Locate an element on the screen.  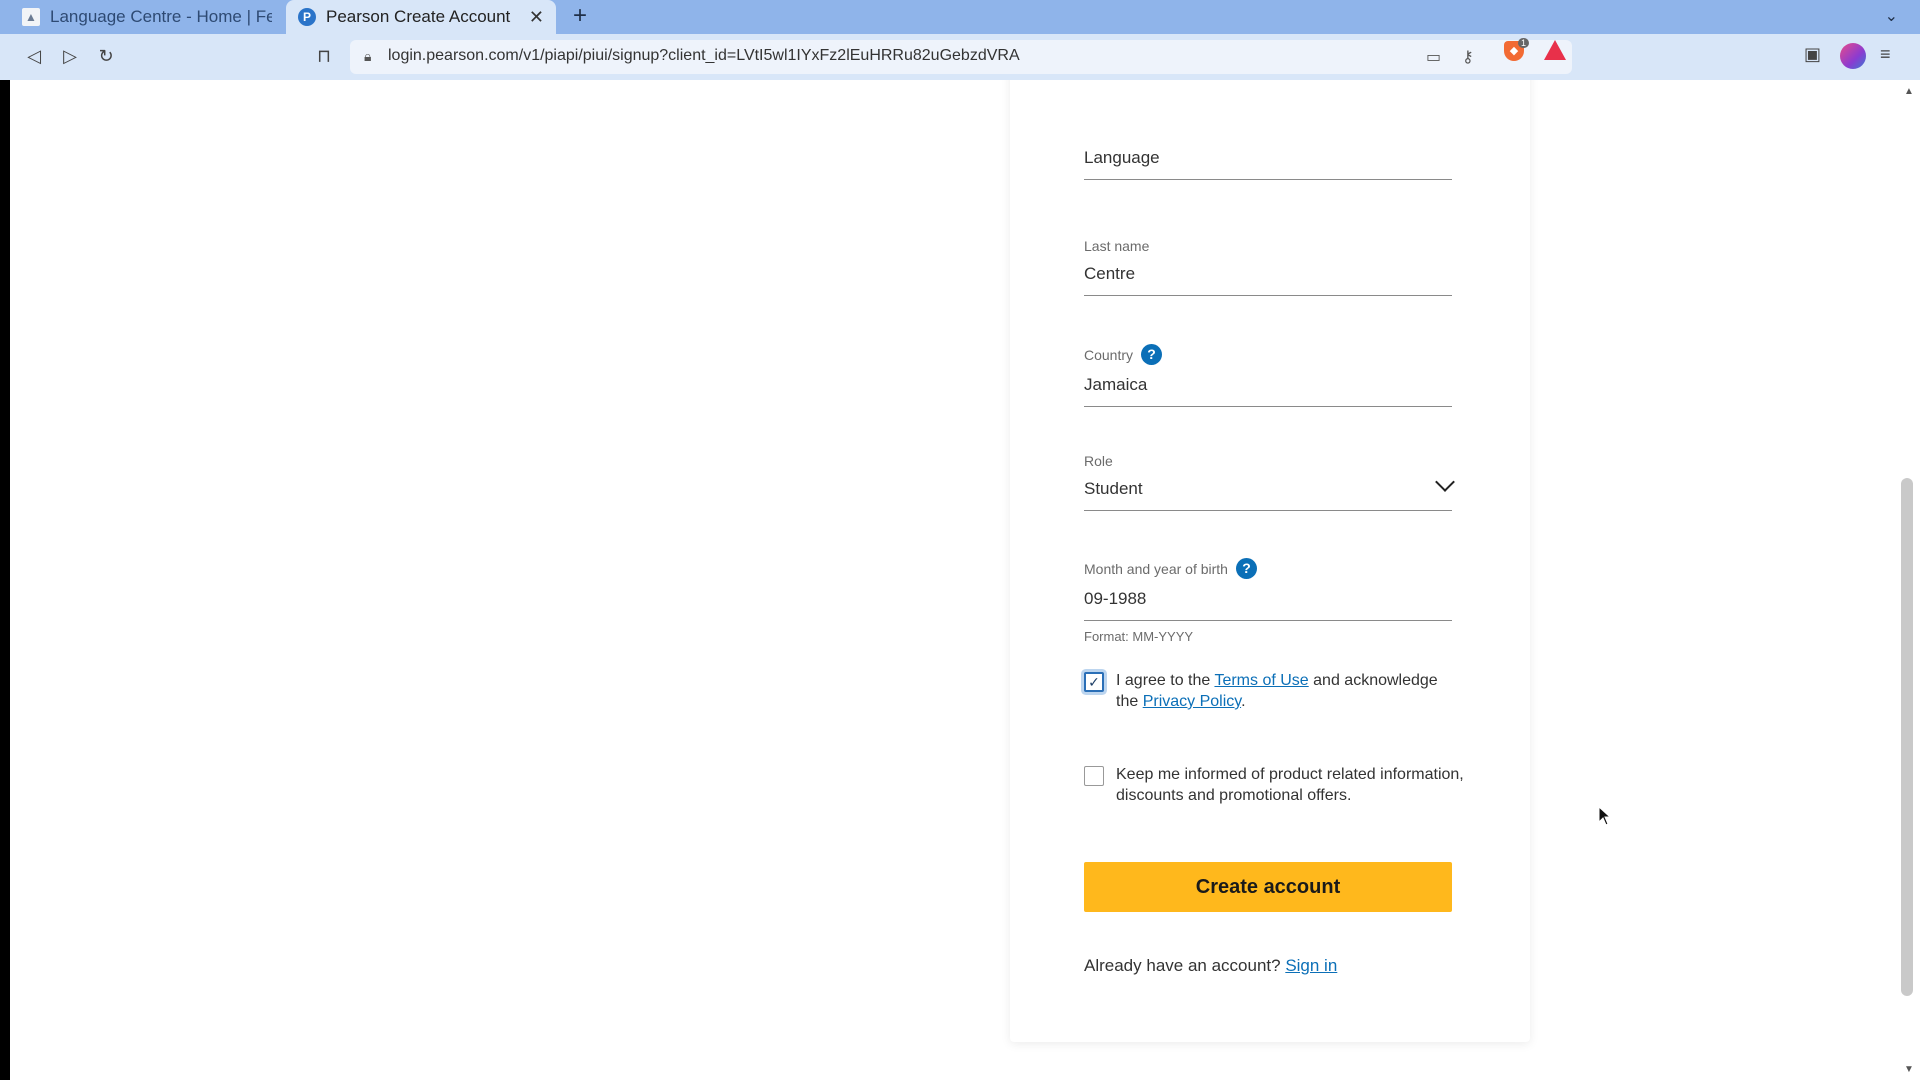
privacy-policy-link: Privacy Policy is located at coordinates (1192, 701).